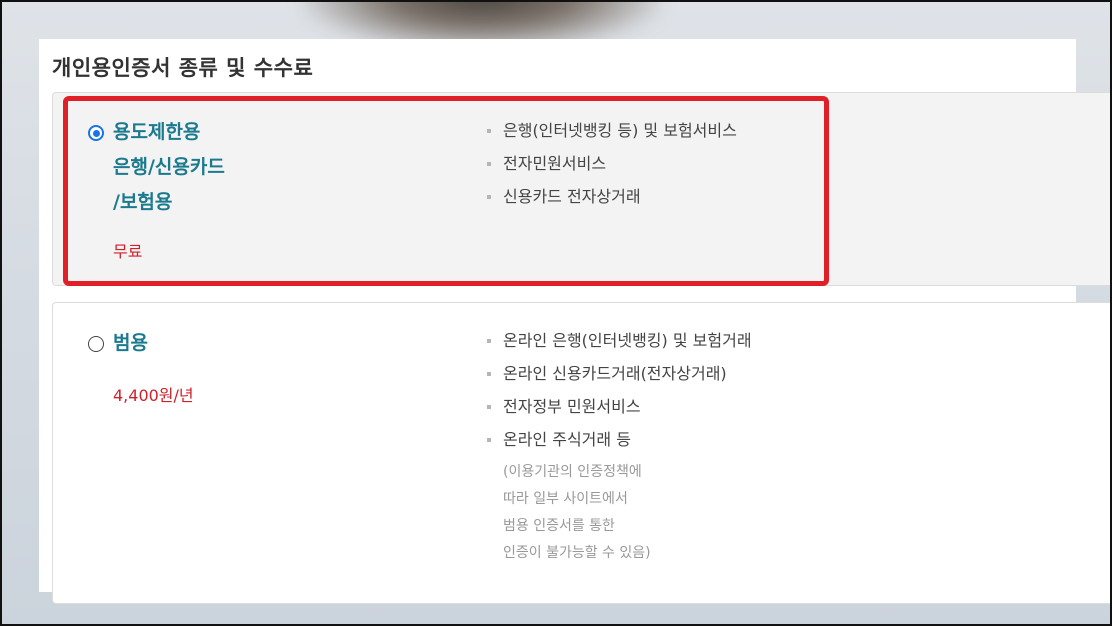 The width and height of the screenshot is (1112, 626). I want to click on note-line: 따라 일부 사이트에서, so click(565, 499).